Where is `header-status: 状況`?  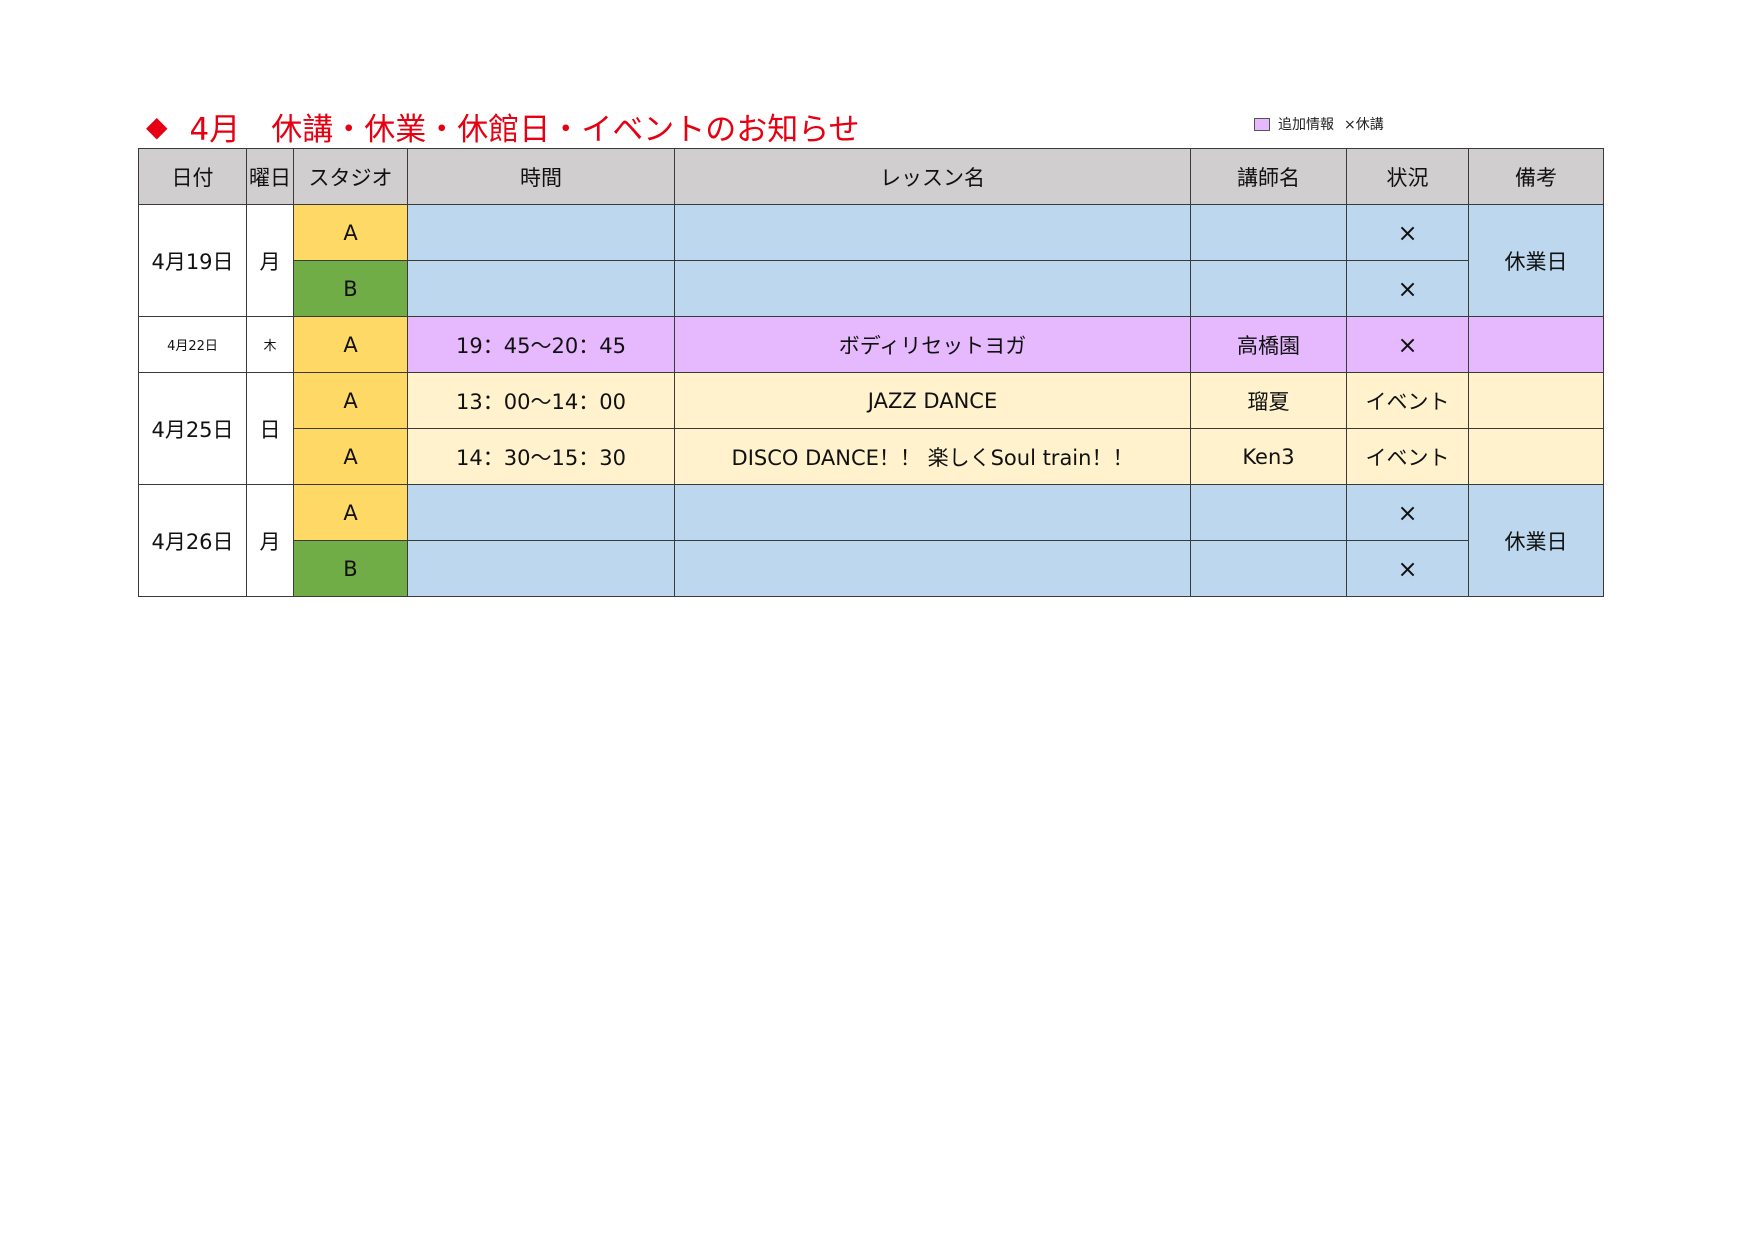 header-status: 状況 is located at coordinates (1407, 176).